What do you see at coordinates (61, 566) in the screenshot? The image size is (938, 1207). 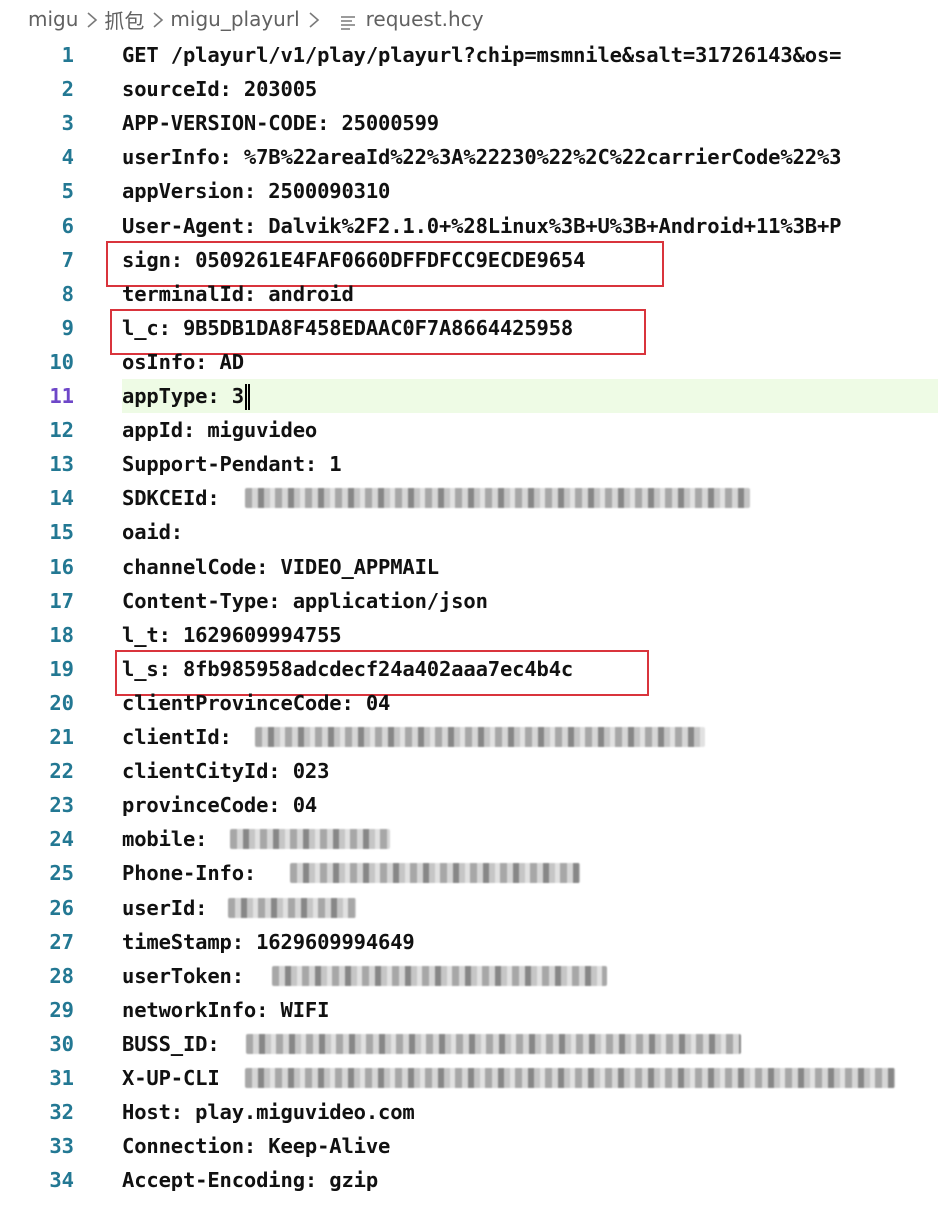 I see `line-number: 16` at bounding box center [61, 566].